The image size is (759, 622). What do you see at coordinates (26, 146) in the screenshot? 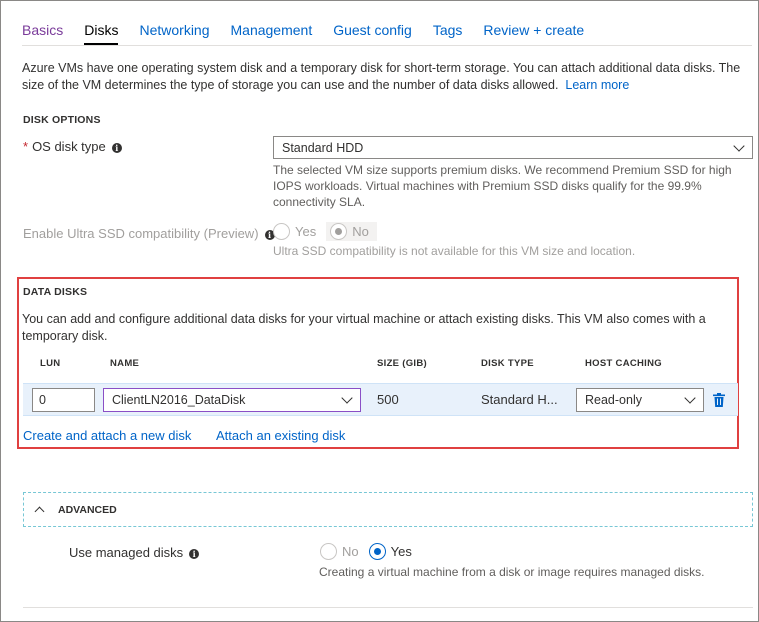
I see `required-asterisk: *` at bounding box center [26, 146].